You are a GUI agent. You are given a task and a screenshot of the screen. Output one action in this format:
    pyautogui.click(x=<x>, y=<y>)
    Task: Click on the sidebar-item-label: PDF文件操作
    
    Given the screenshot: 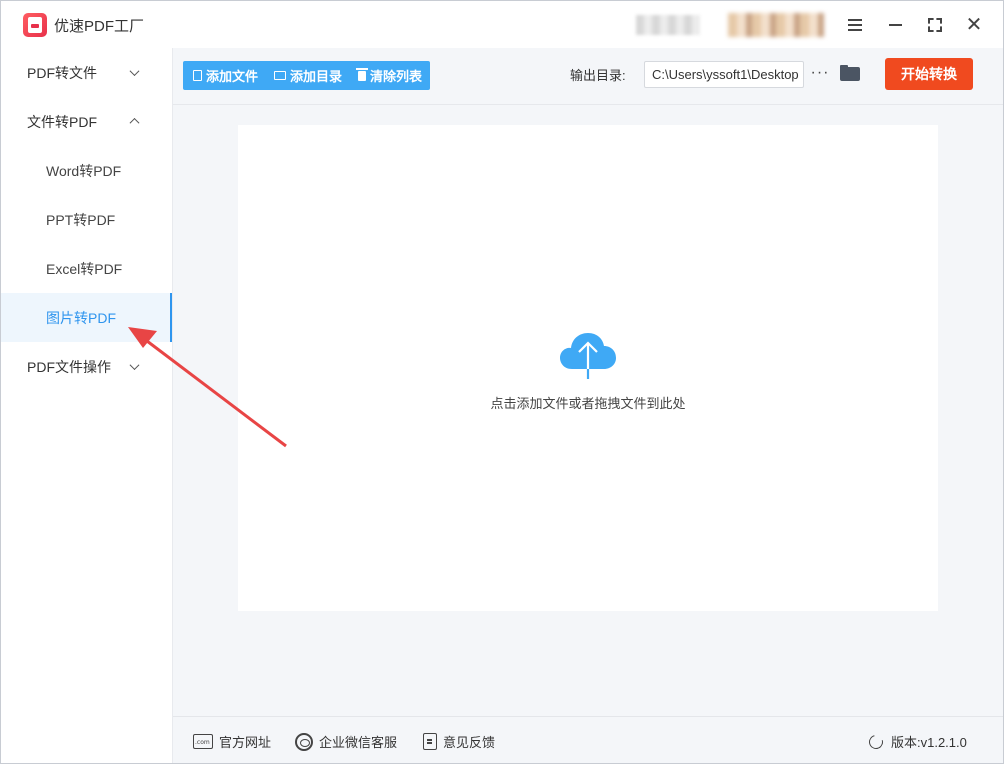 What is the action you would take?
    pyautogui.click(x=69, y=366)
    